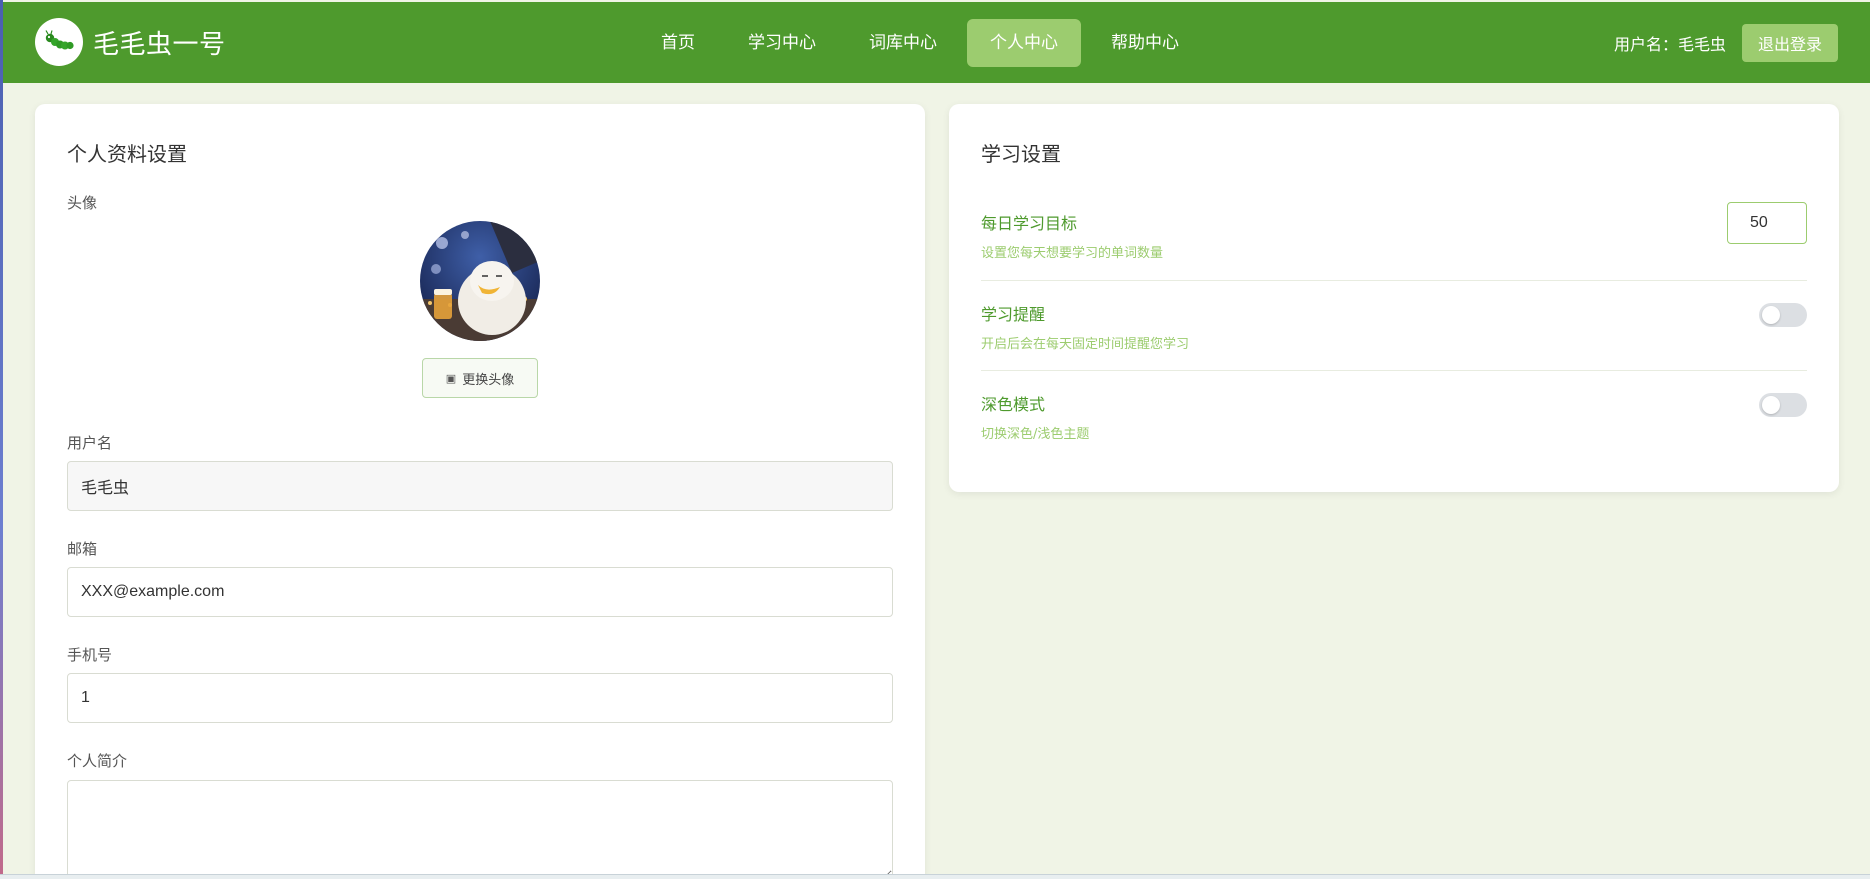 The width and height of the screenshot is (1870, 879). I want to click on nav-help-center: 帮助中心, so click(1145, 43).